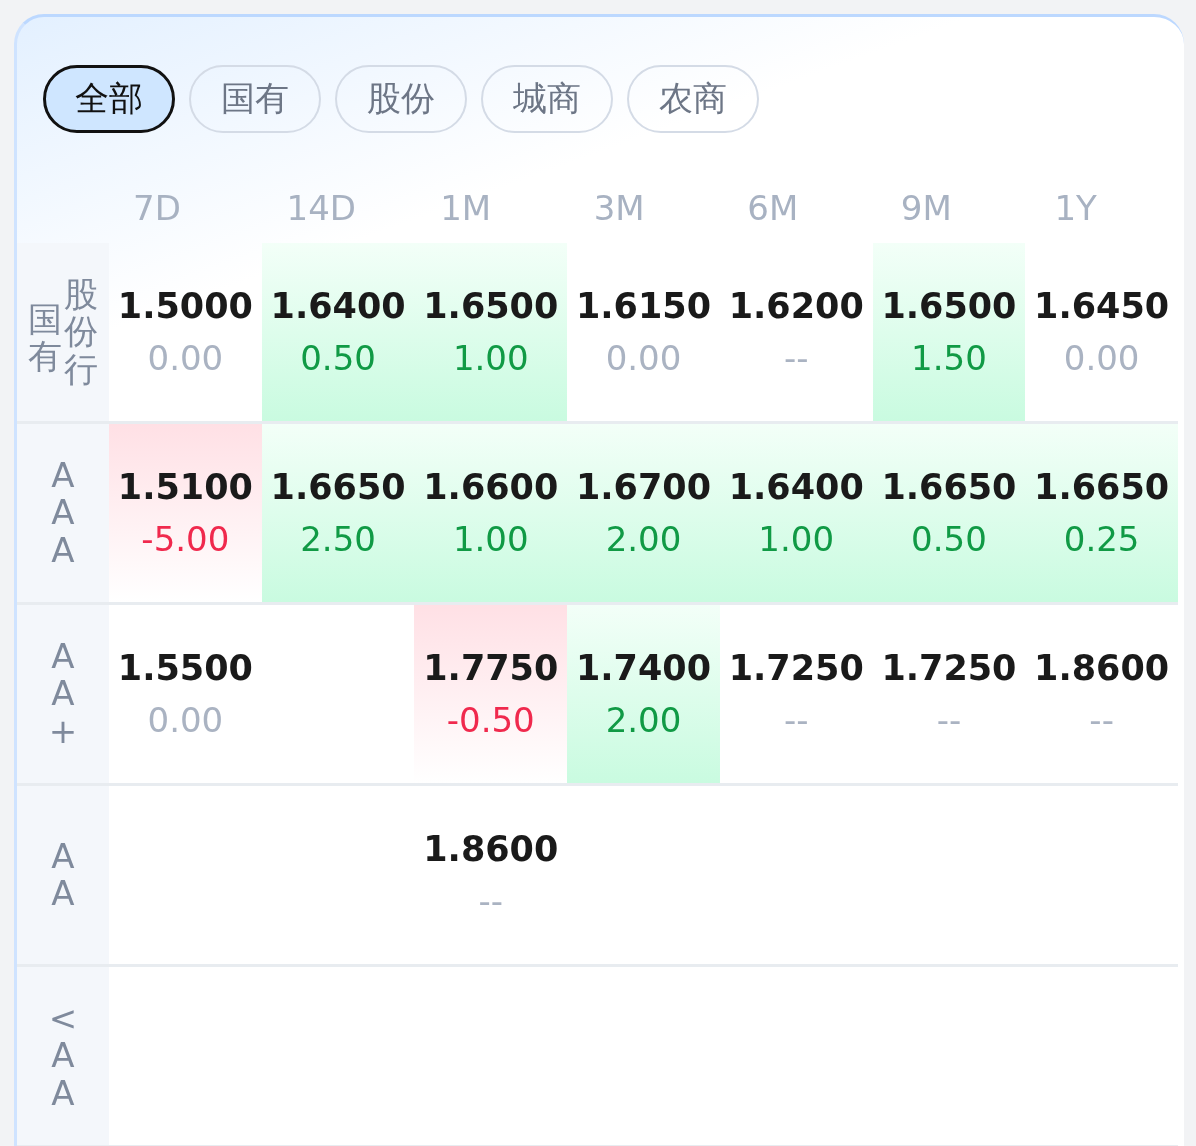 The height and width of the screenshot is (1146, 1196). Describe the element at coordinates (490, 720) in the screenshot. I see `rate-change: -0.50` at that location.